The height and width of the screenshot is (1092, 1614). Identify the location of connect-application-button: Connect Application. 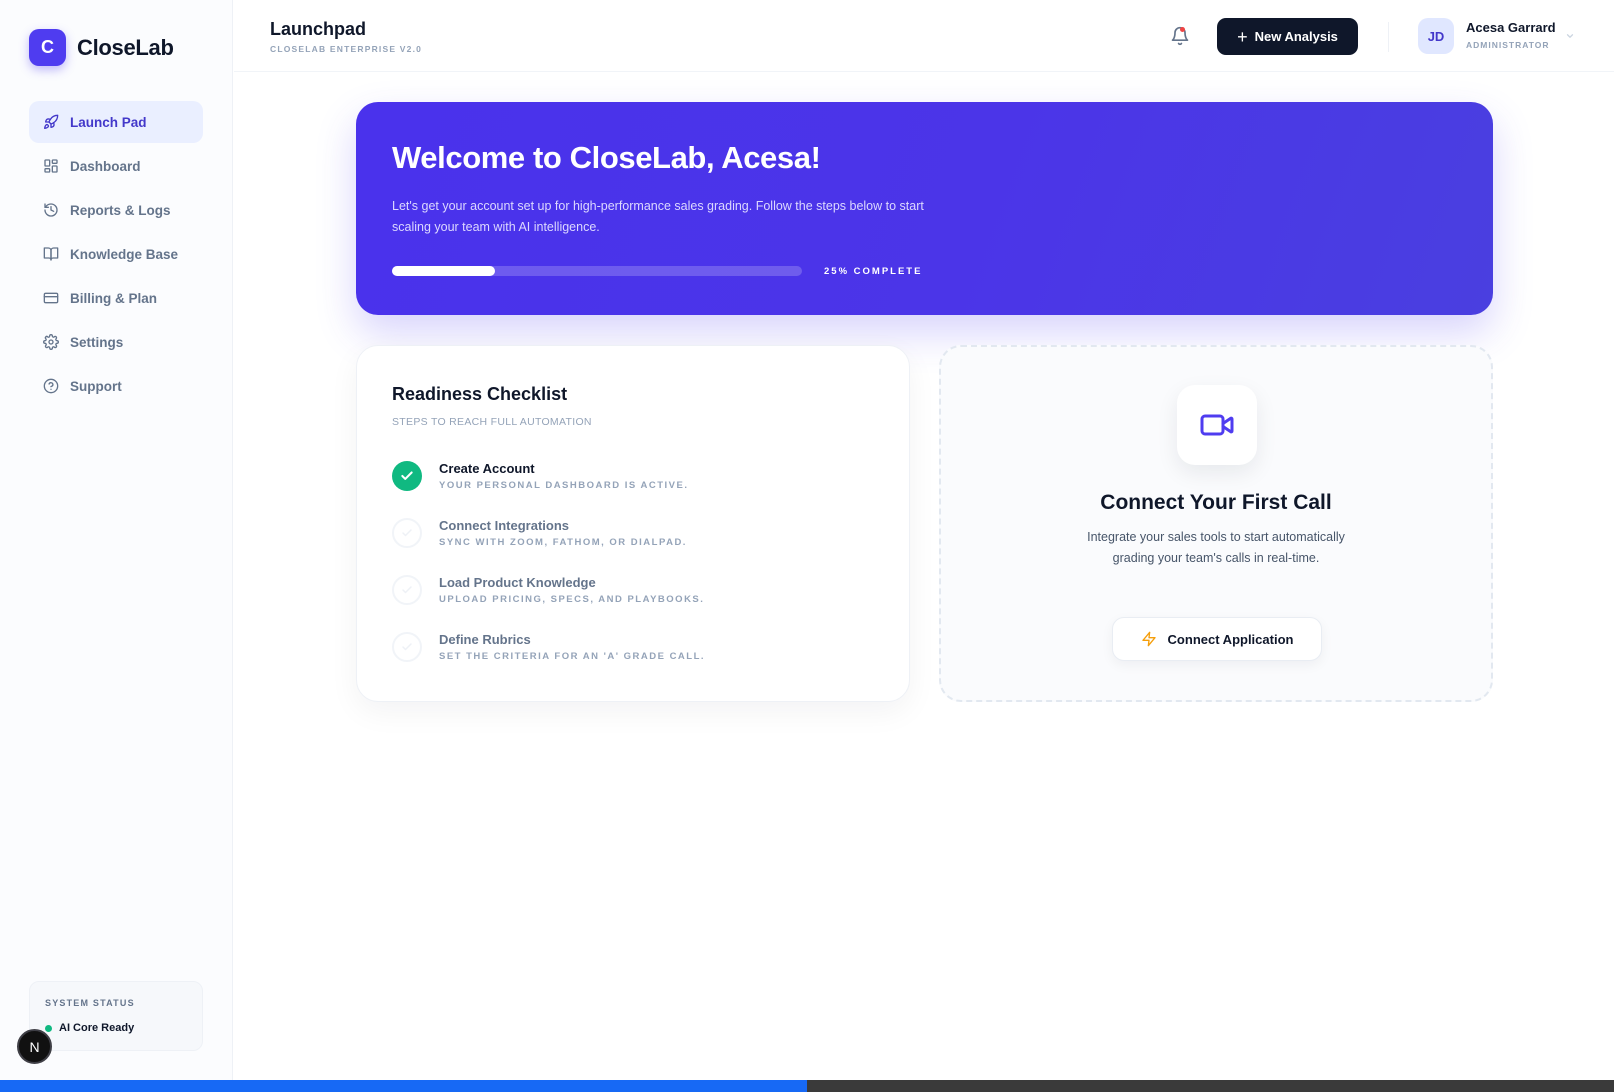
(1217, 639).